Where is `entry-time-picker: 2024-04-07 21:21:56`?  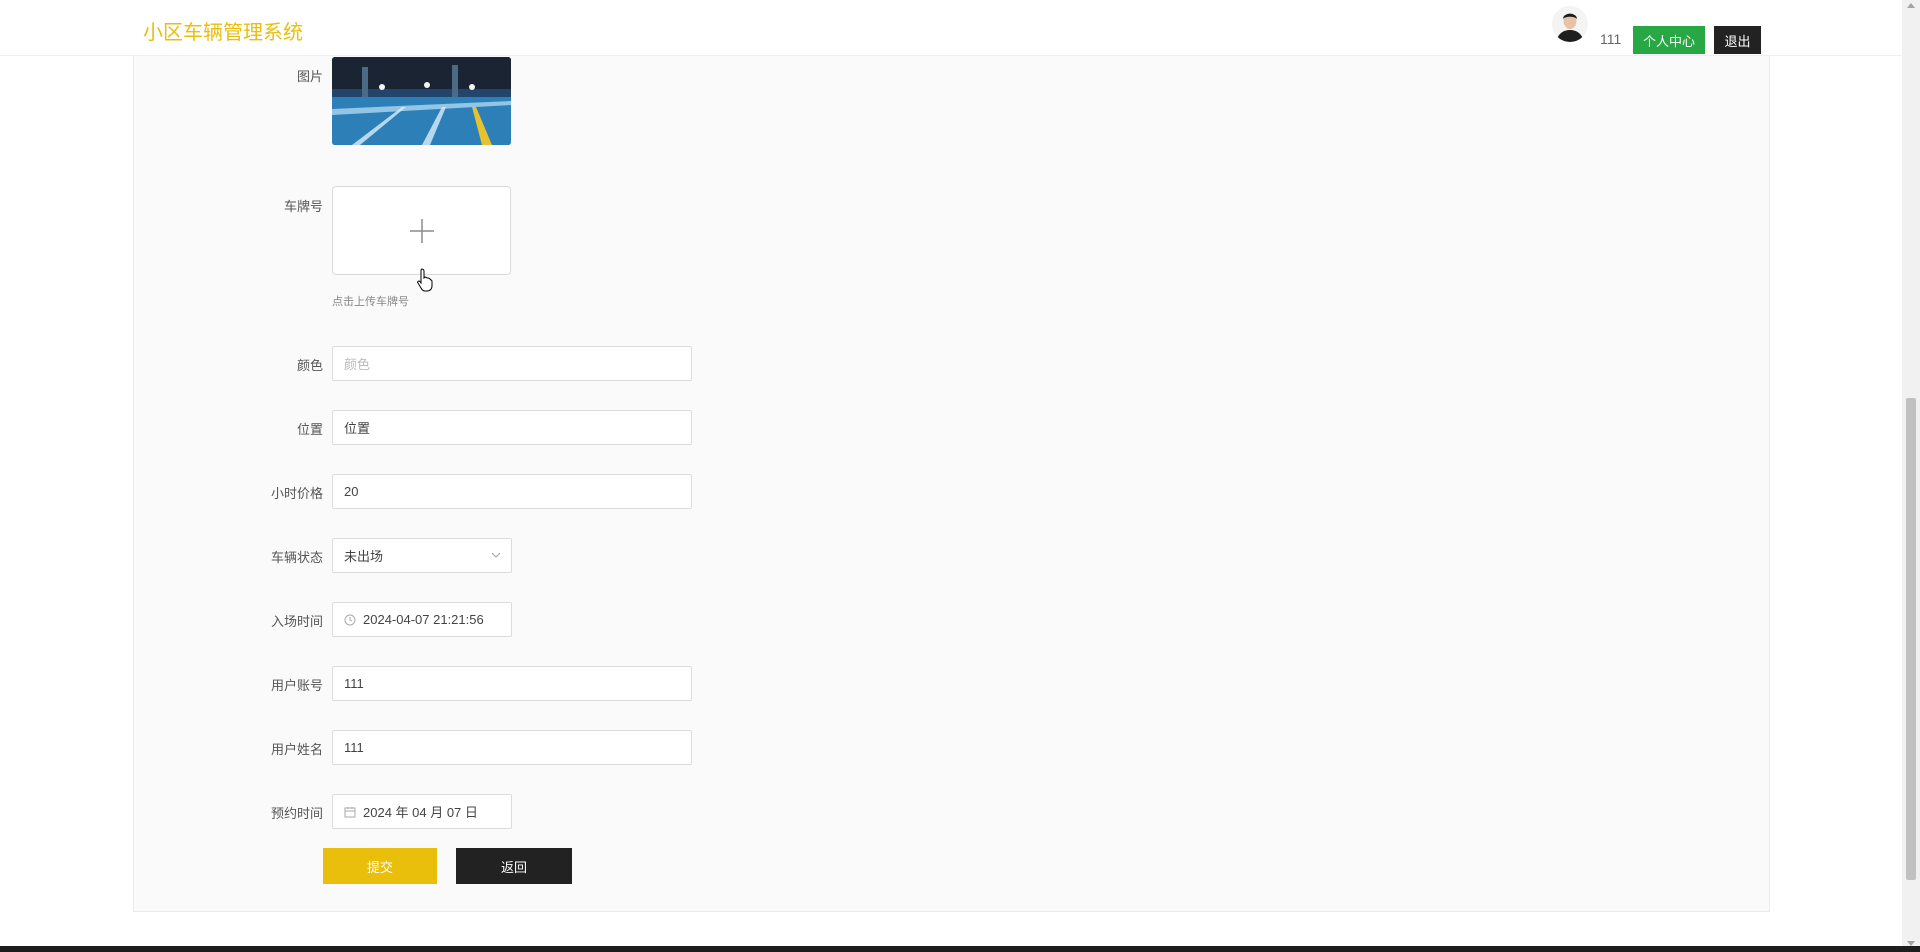
entry-time-picker: 2024-04-07 21:21:56 is located at coordinates (422, 619).